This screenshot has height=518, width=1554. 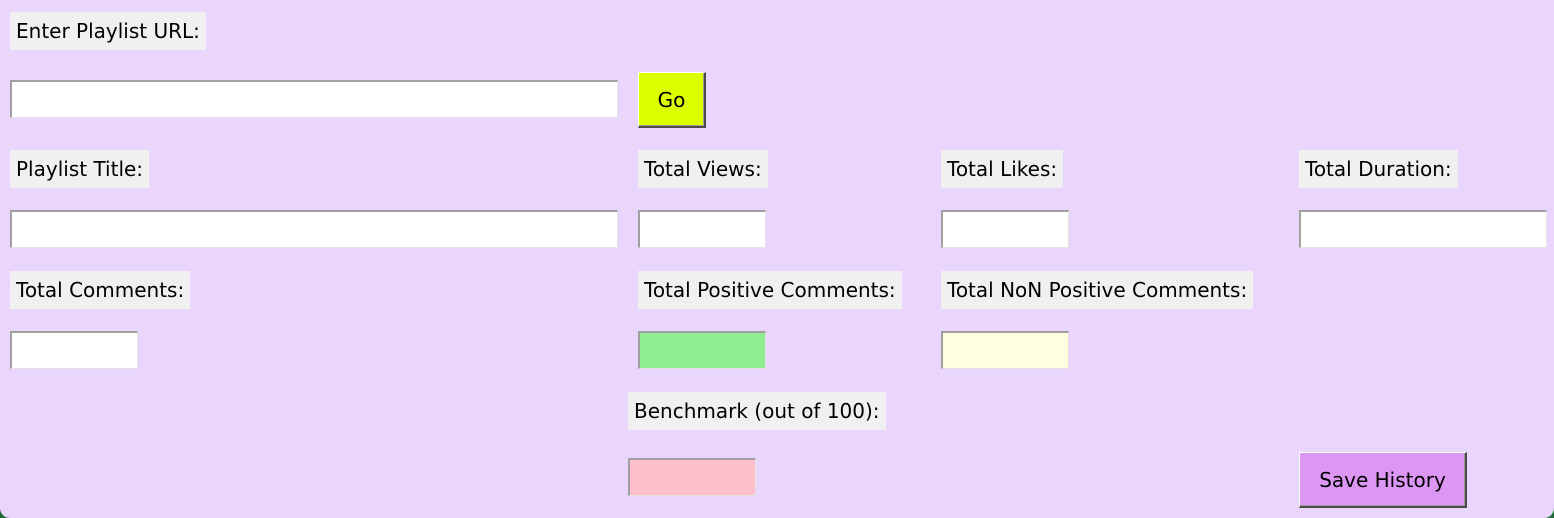 I want to click on playlist-title-field, so click(x=314, y=229).